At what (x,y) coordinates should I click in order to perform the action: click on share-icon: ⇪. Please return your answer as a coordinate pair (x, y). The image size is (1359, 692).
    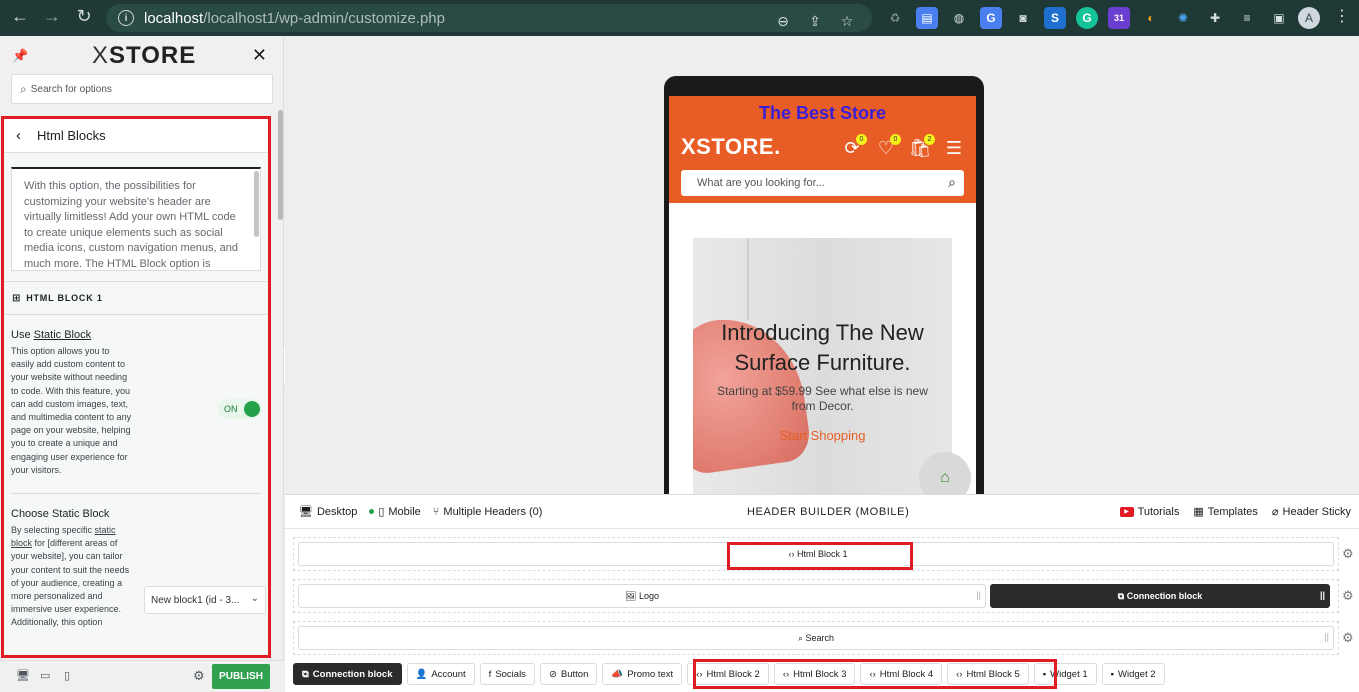
    Looking at the image, I should click on (815, 21).